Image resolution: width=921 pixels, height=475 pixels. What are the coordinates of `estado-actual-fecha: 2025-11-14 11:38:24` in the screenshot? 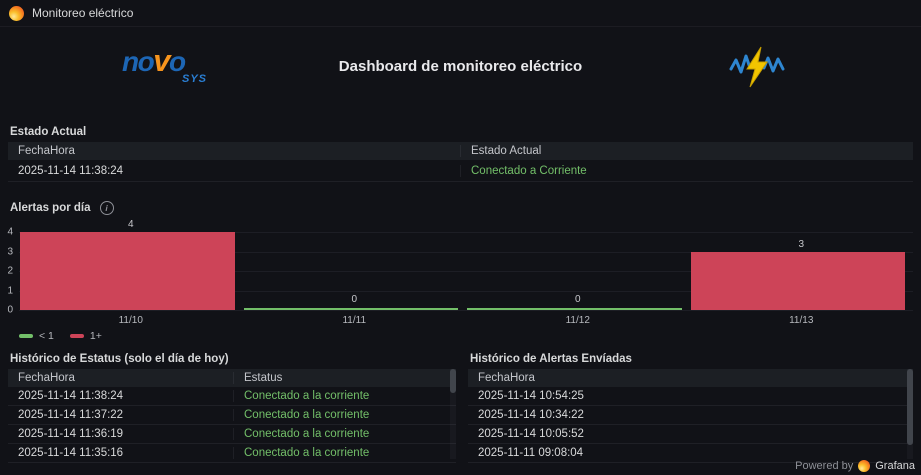 It's located at (71, 170).